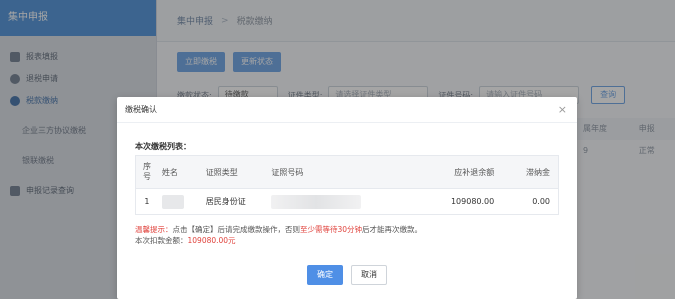 The height and width of the screenshot is (299, 675). I want to click on name-cell, so click(180, 201).